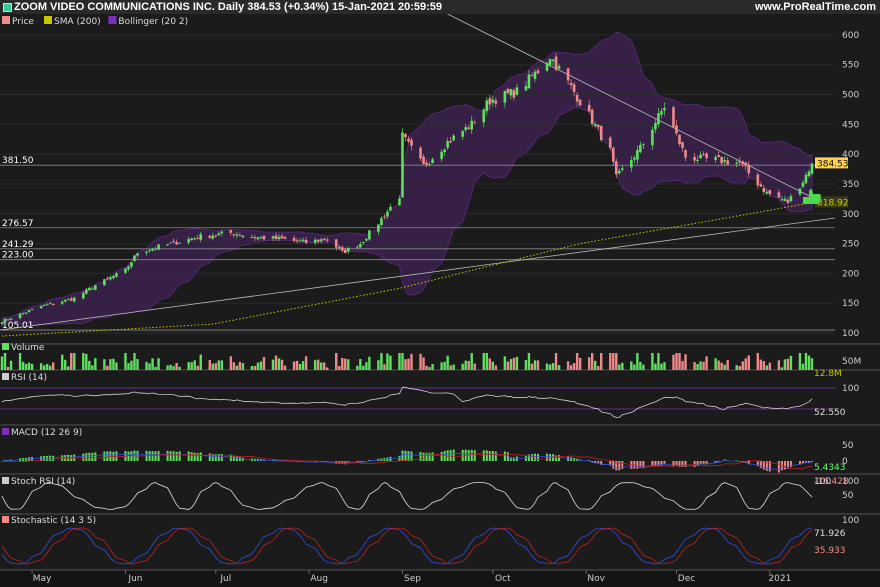 This screenshot has height=587, width=880. What do you see at coordinates (5, 376) in the screenshot?
I see `panel-label-swatch` at bounding box center [5, 376].